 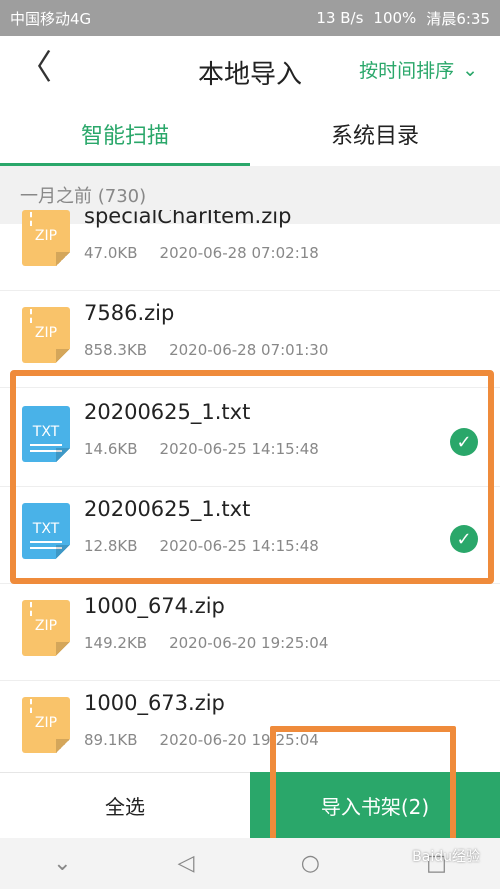 I want to click on watermark: Baidu经验, so click(x=446, y=857).